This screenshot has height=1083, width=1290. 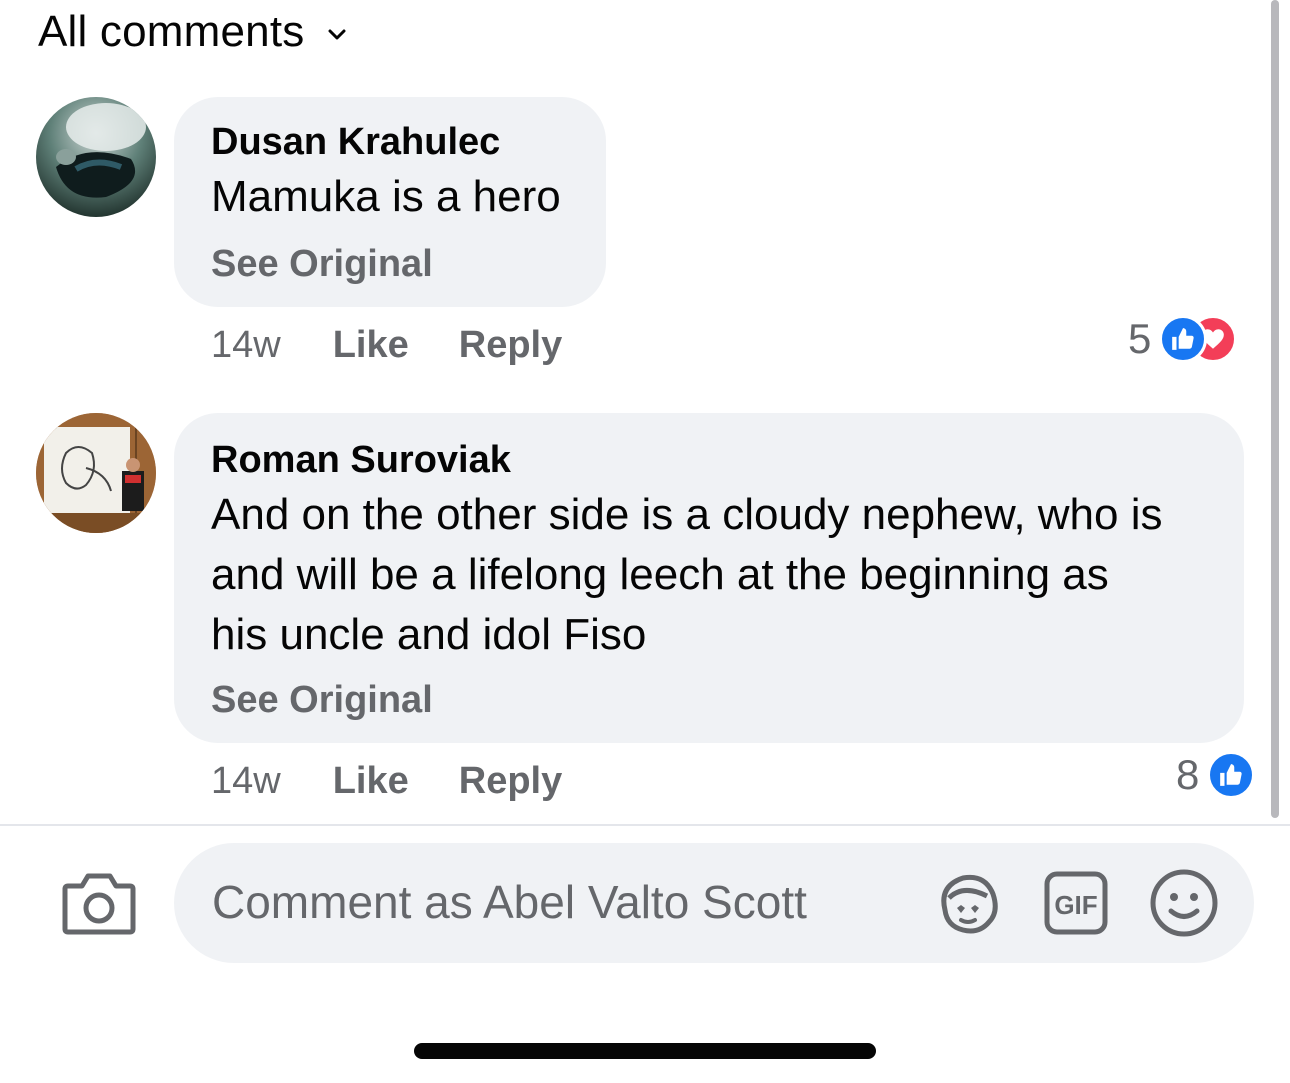 I want to click on reaction-summary: 8, so click(x=1216, y=775).